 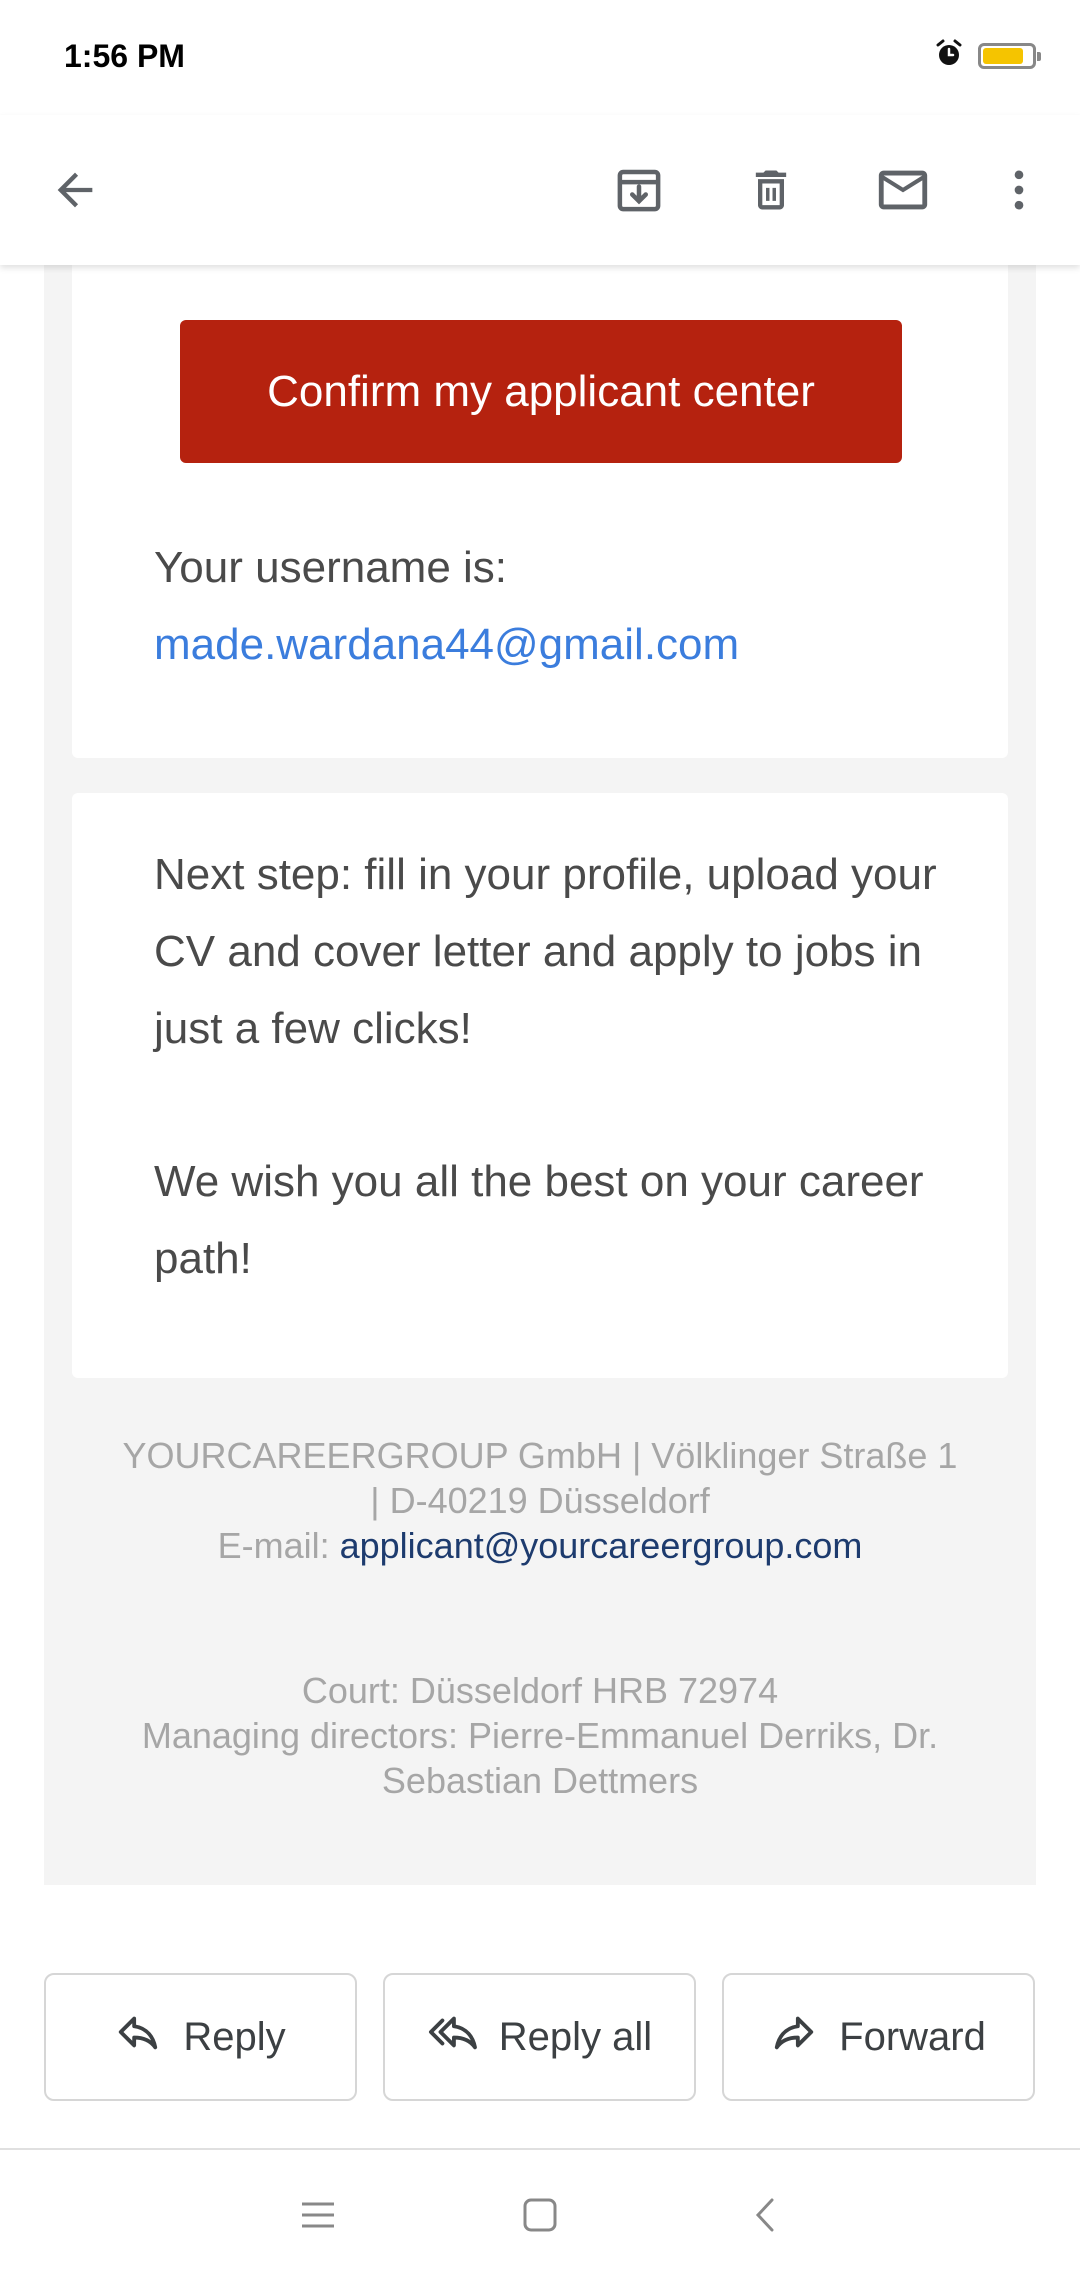 I want to click on confirm-applicant-center-button: Confirm my applicant center, so click(x=541, y=391).